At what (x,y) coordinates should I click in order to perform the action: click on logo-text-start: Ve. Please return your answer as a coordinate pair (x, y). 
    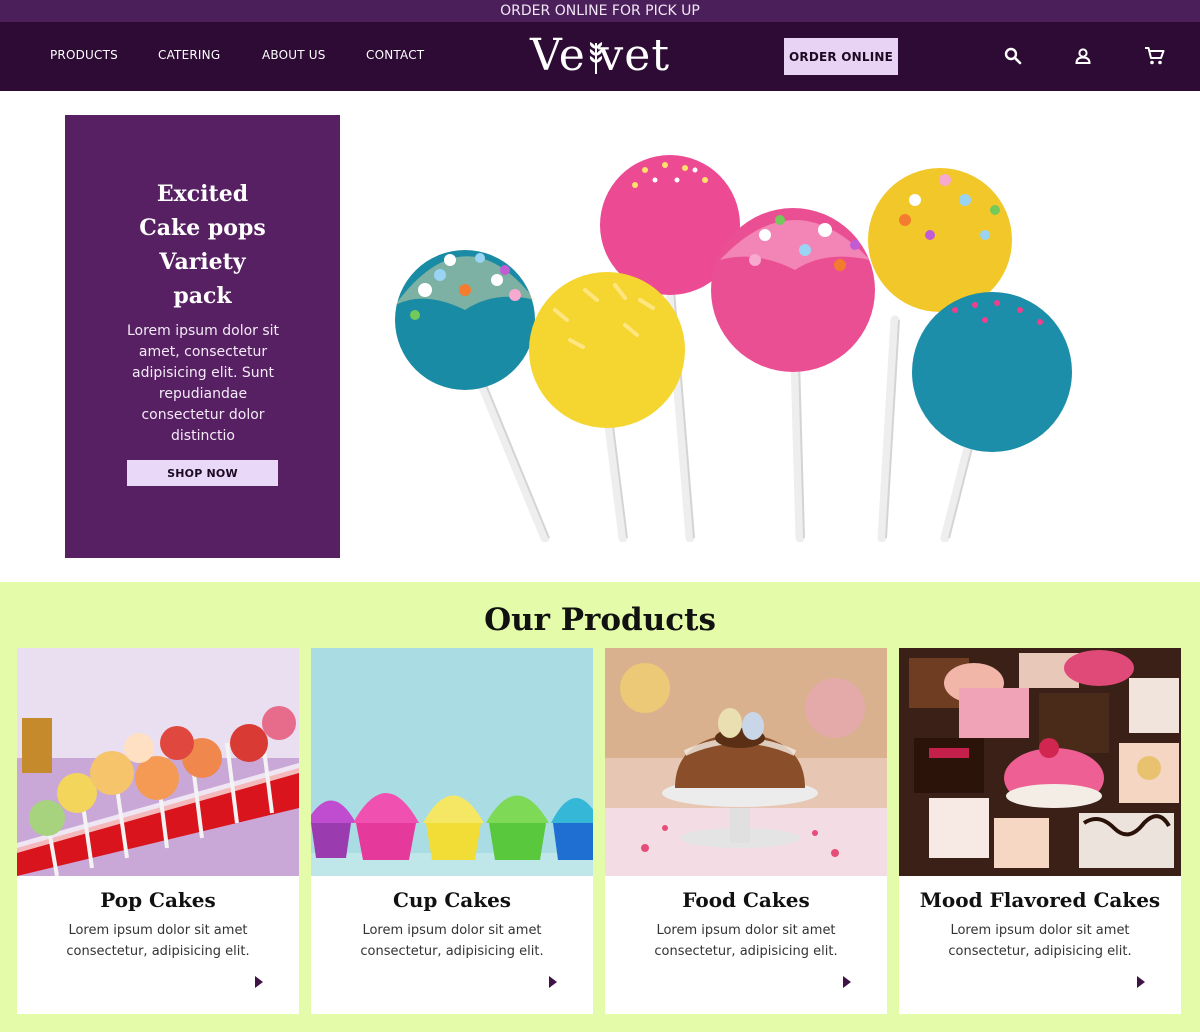
    Looking at the image, I should click on (558, 55).